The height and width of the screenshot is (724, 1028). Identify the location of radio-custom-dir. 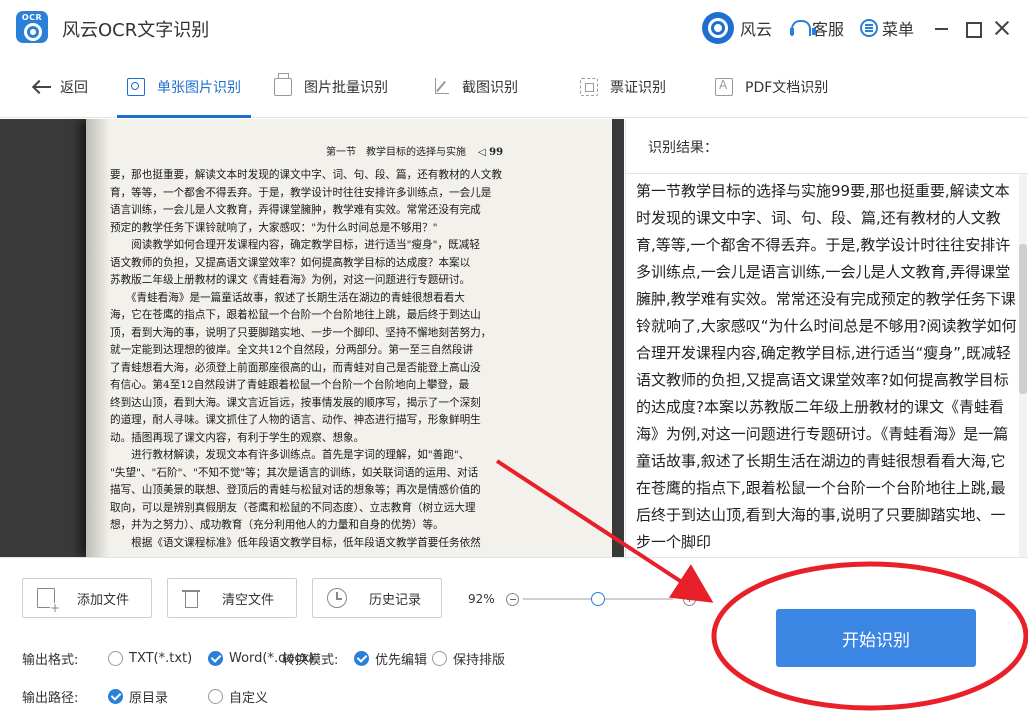
(215, 696).